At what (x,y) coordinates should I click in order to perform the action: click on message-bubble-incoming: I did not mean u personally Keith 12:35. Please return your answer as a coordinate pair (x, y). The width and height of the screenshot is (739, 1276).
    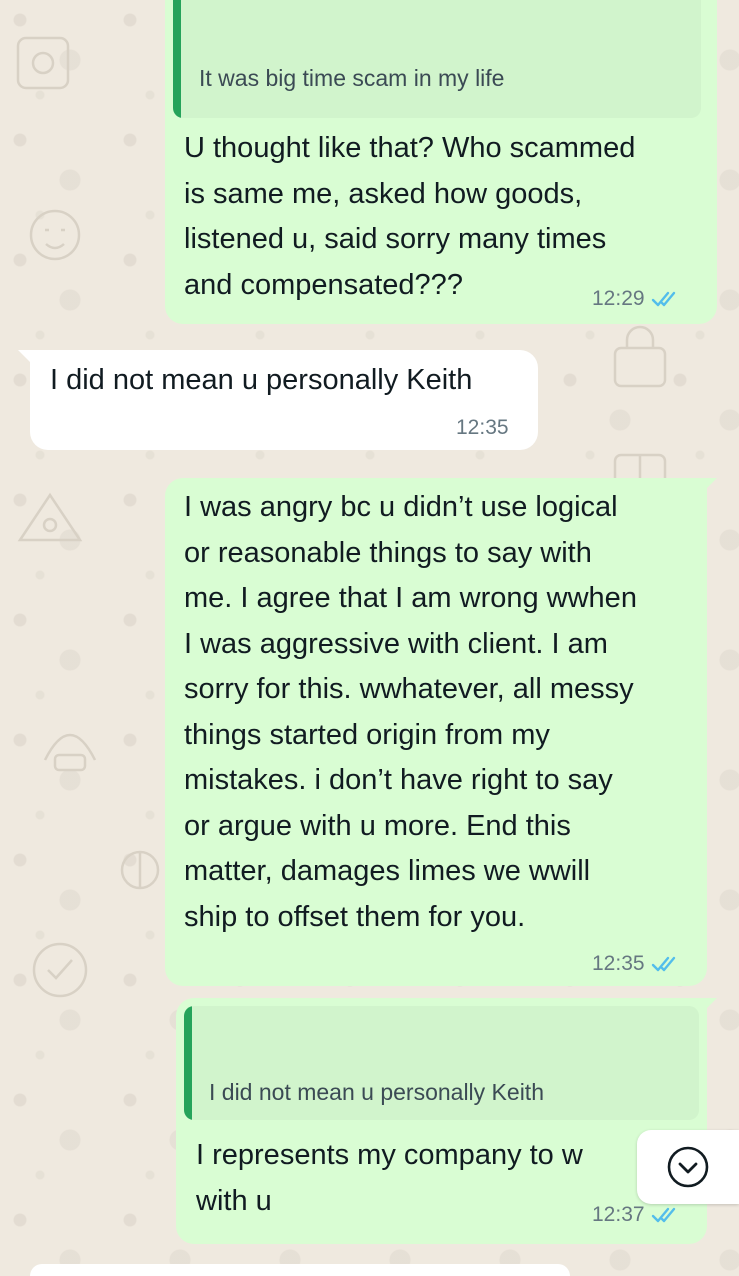
    Looking at the image, I should click on (284, 400).